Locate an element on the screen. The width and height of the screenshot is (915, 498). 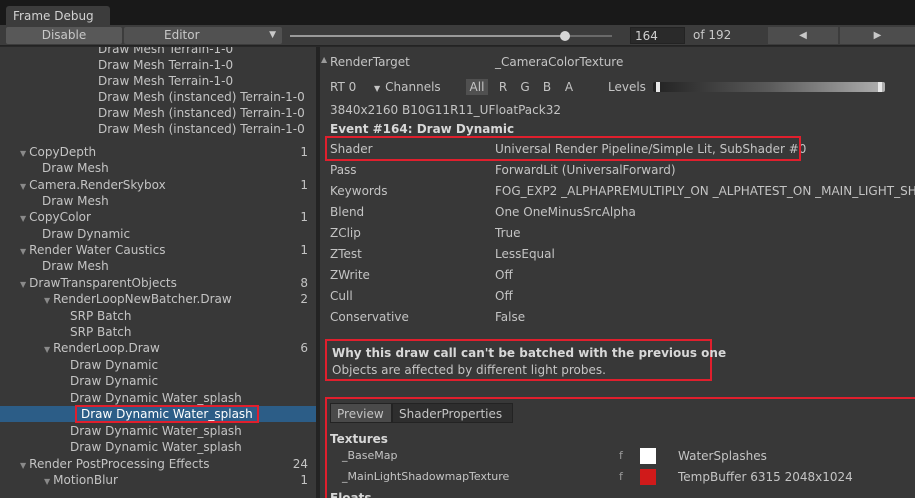
tree-row-count: 6 is located at coordinates (304, 348).